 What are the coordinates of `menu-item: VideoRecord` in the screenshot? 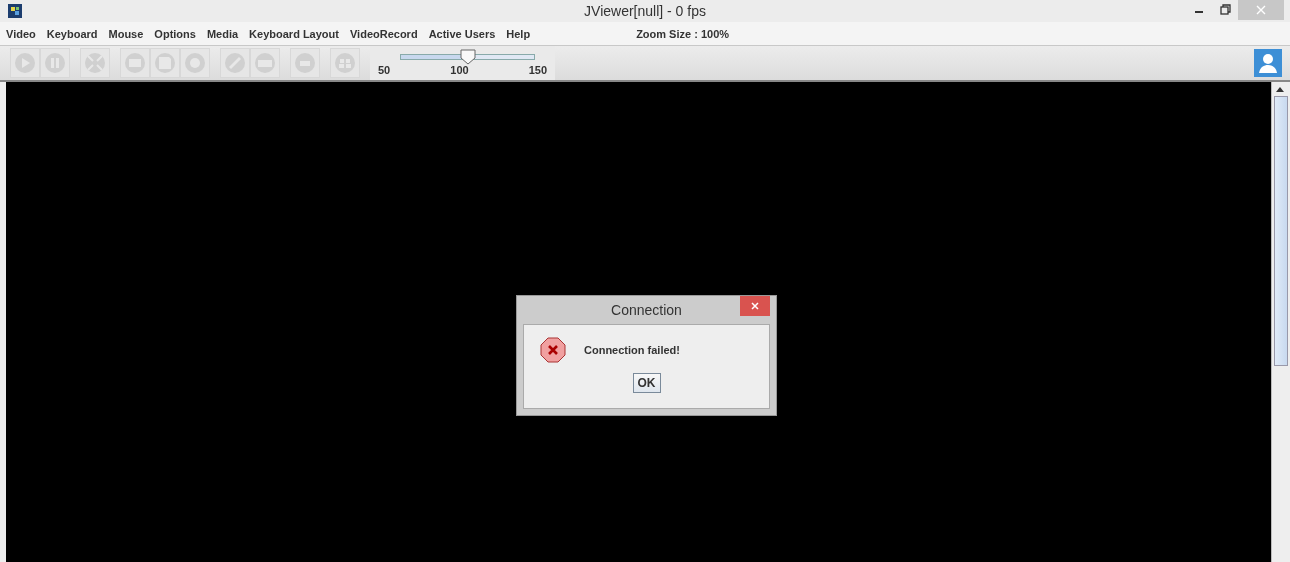 It's located at (383, 33).